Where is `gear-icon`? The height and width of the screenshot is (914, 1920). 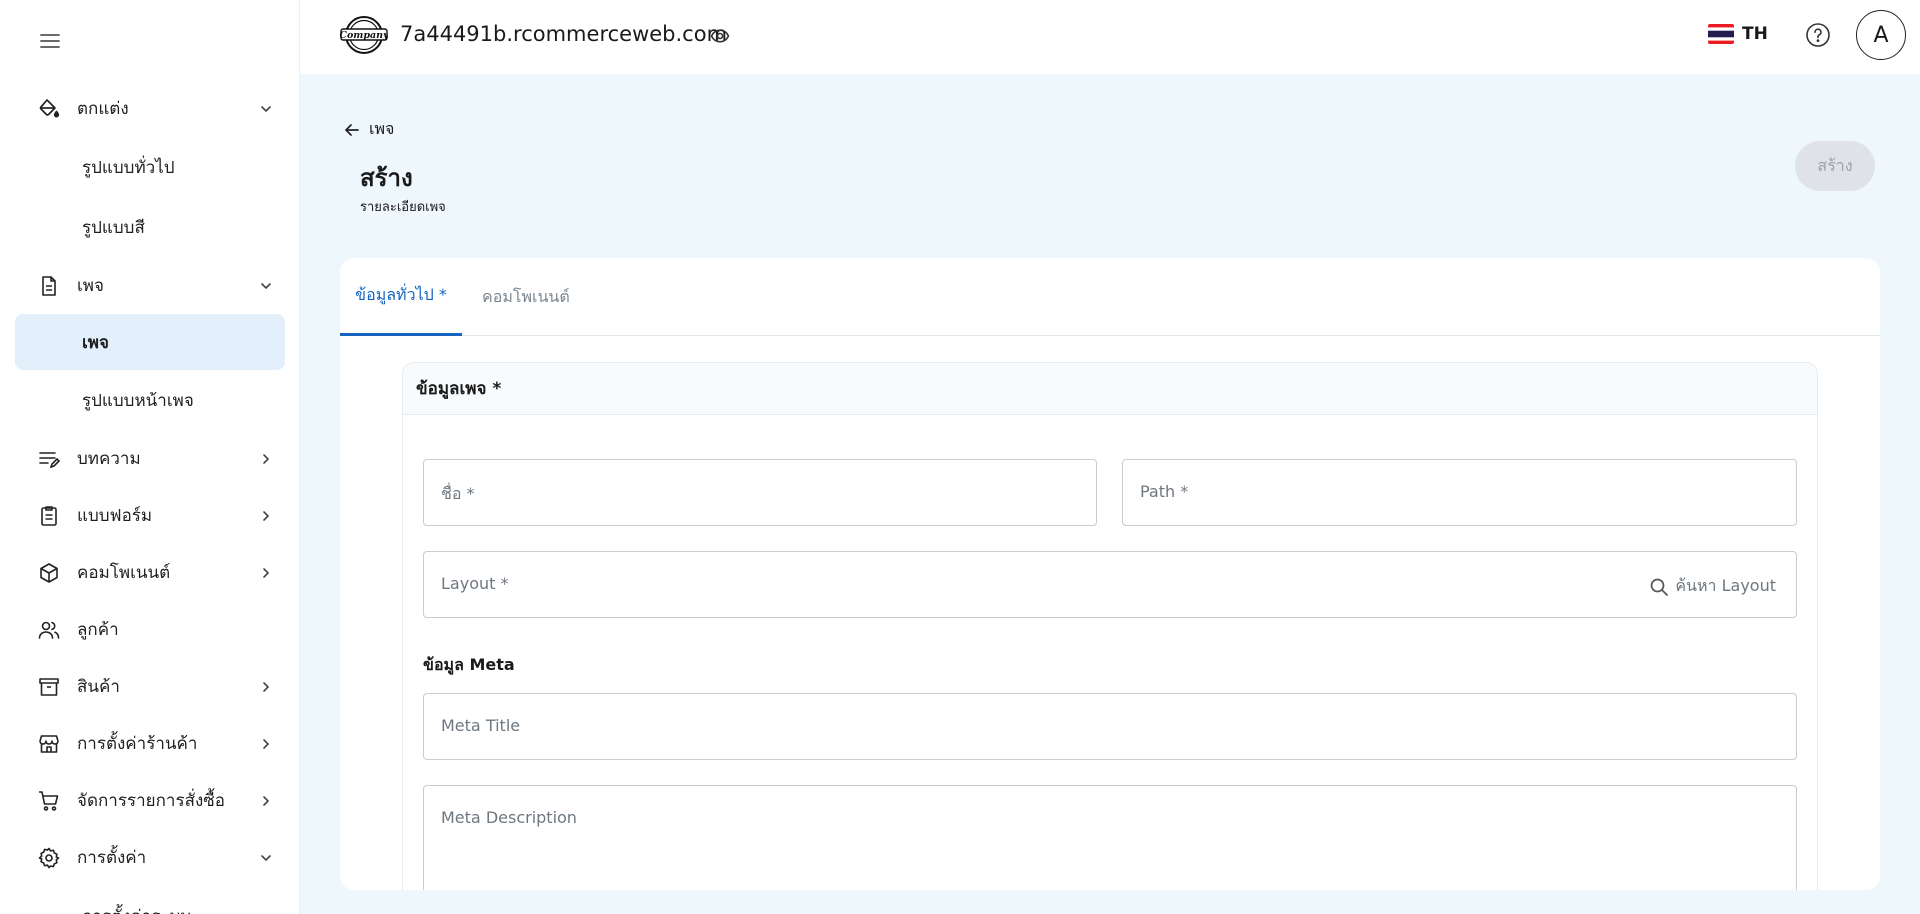 gear-icon is located at coordinates (49, 858).